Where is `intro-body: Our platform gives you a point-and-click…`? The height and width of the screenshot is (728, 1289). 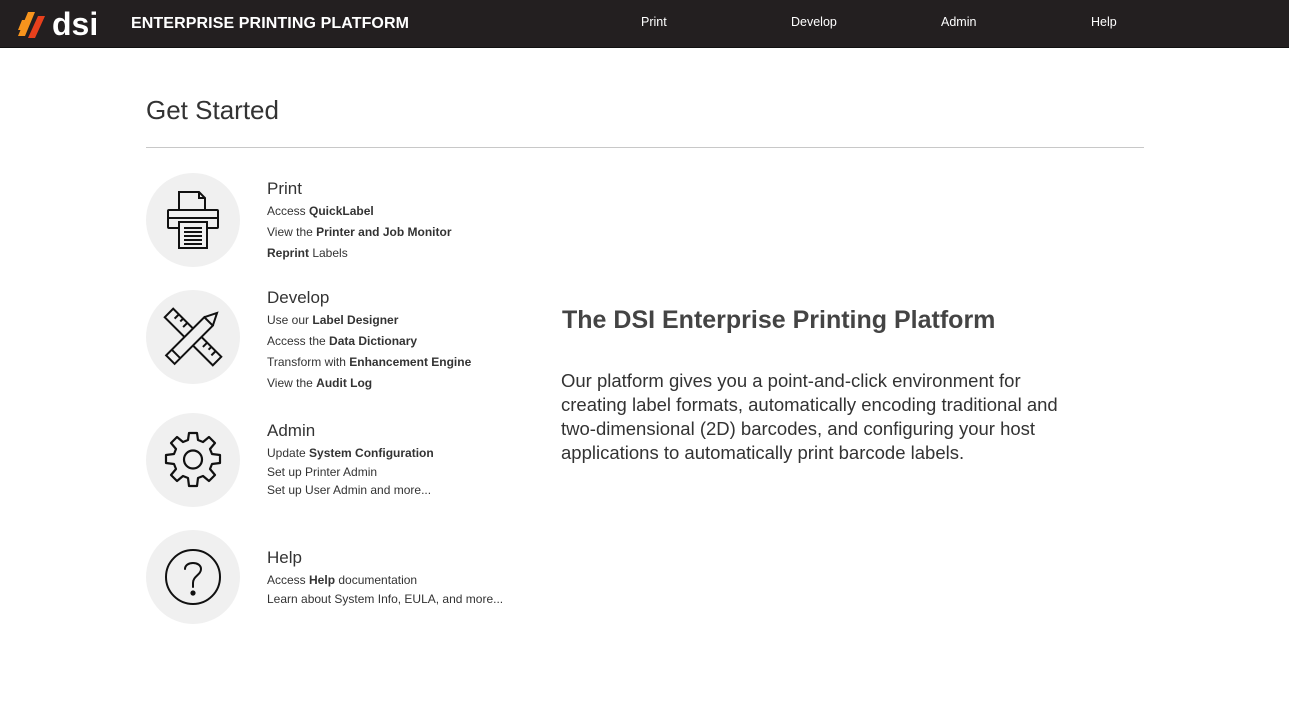 intro-body: Our platform gives you a point-and-click… is located at coordinates (809, 416).